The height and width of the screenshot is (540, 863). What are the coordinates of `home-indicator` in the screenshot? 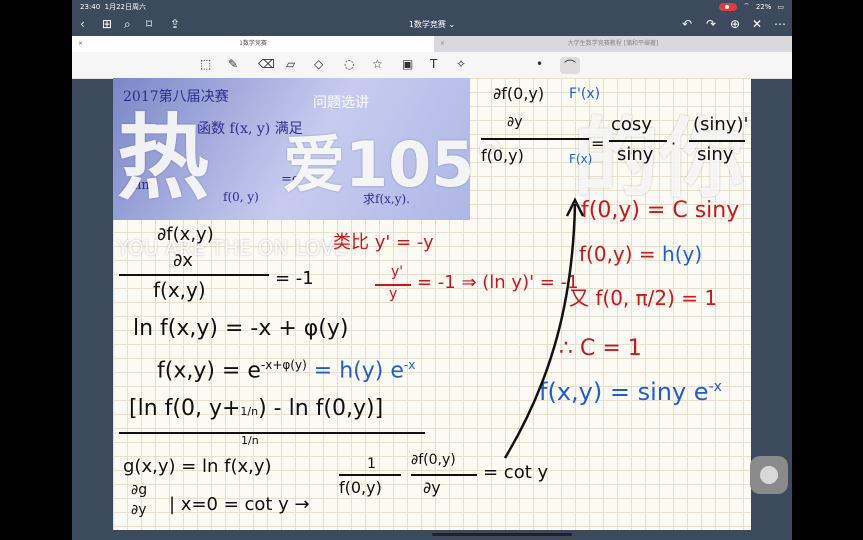 It's located at (502, 534).